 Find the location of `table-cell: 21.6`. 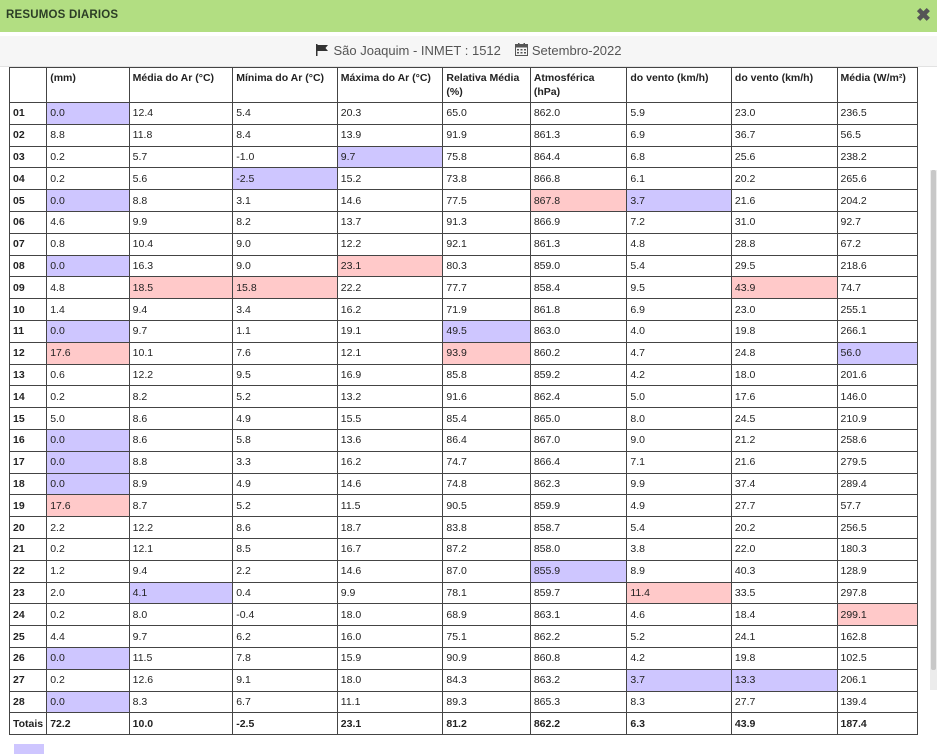

table-cell: 21.6 is located at coordinates (784, 462).